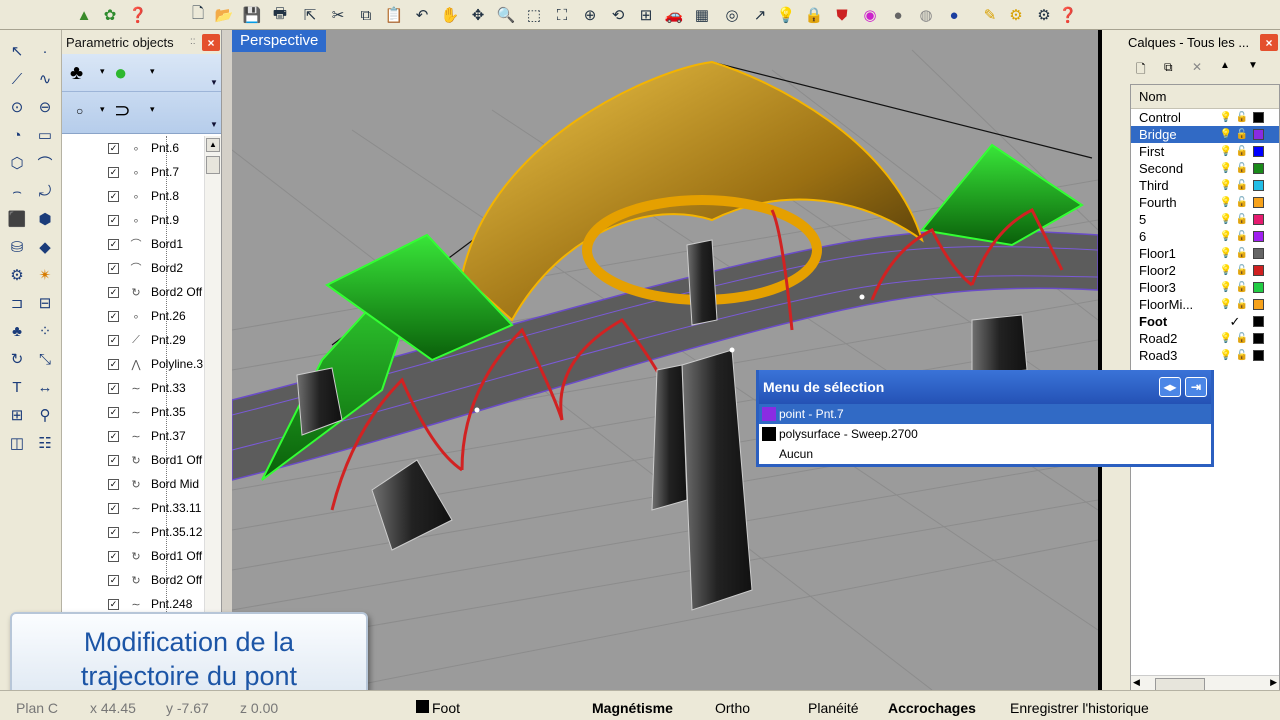  I want to click on delete-layer-icon: ✕, so click(1197, 67).